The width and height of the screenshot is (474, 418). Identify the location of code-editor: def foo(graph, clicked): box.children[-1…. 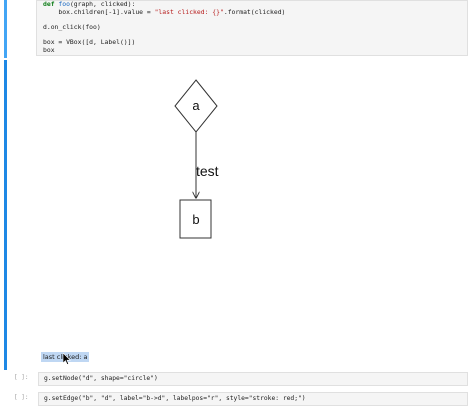
(252, 28).